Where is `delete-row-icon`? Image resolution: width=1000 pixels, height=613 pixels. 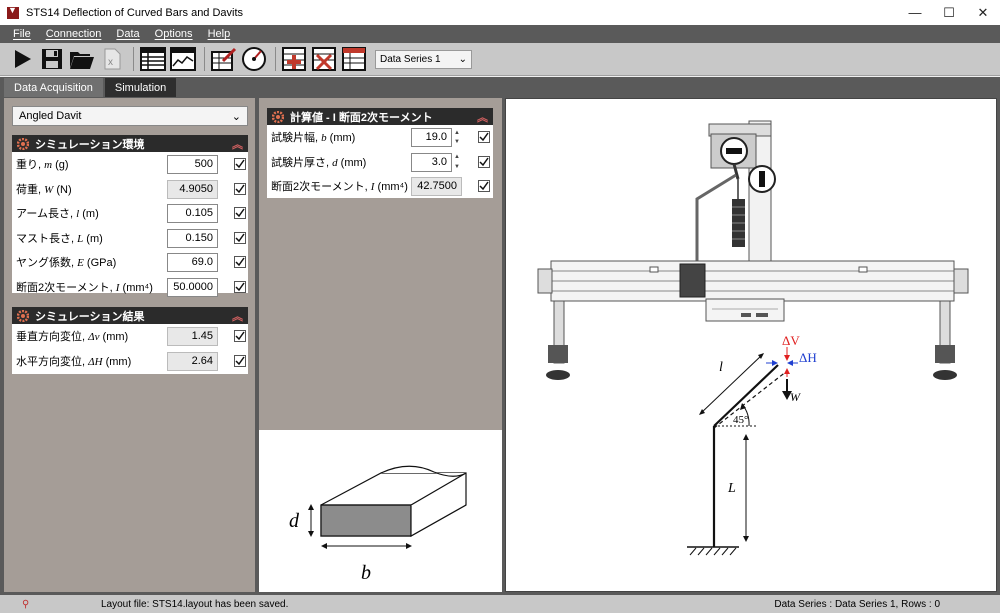
delete-row-icon is located at coordinates (325, 59).